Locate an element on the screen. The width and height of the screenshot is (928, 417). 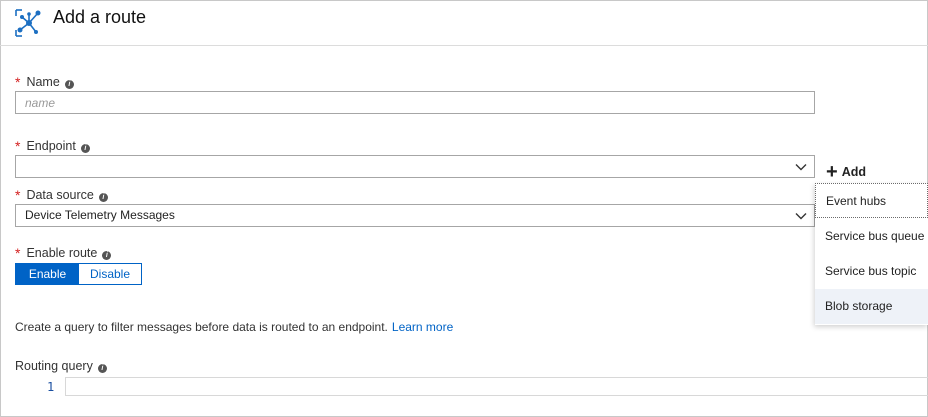
enable-button: Enable is located at coordinates (47, 274).